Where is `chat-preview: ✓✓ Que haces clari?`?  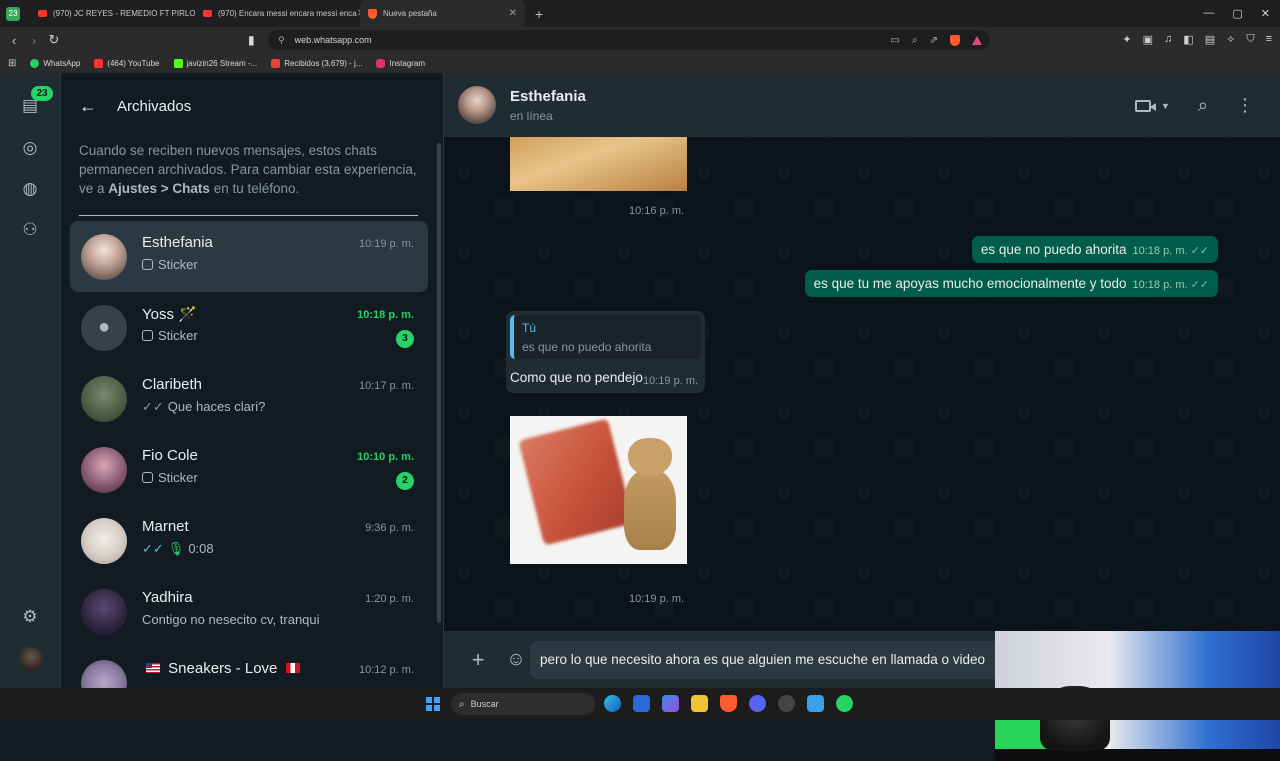 chat-preview: ✓✓ Que haces clari? is located at coordinates (203, 407).